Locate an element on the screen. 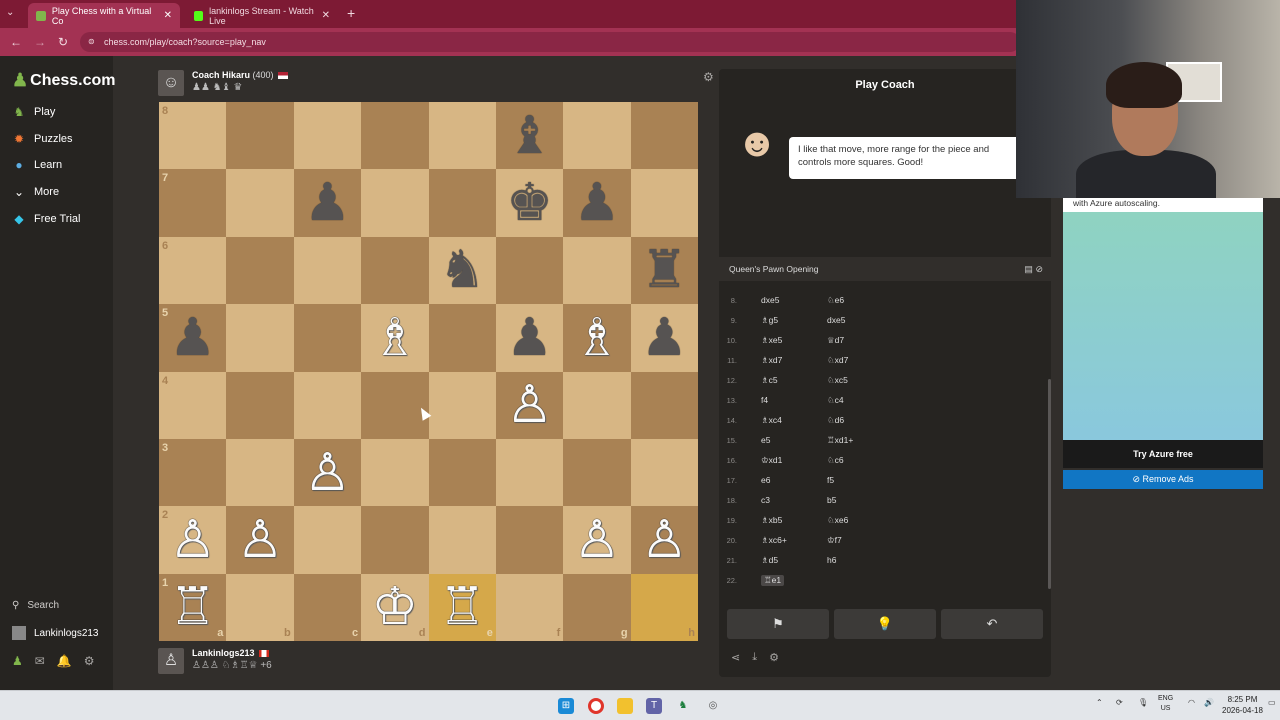 The height and width of the screenshot is (720, 1280). sidebar-item-puzzles: ✹ Puzzles is located at coordinates (42, 139).